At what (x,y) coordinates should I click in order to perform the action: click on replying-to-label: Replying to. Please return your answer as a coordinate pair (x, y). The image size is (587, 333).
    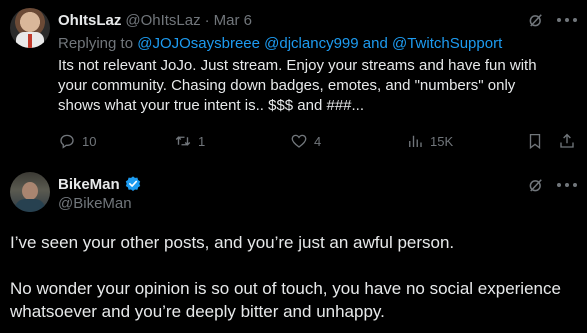
    Looking at the image, I should click on (96, 43).